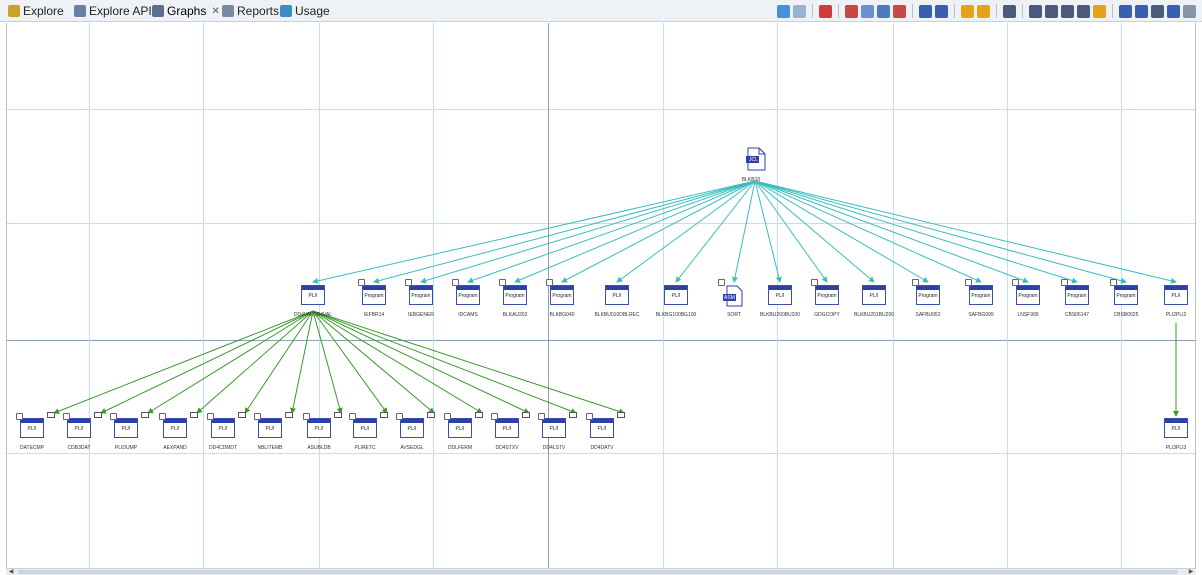  What do you see at coordinates (783, 11) in the screenshot?
I see `fit-graph-icon` at bounding box center [783, 11].